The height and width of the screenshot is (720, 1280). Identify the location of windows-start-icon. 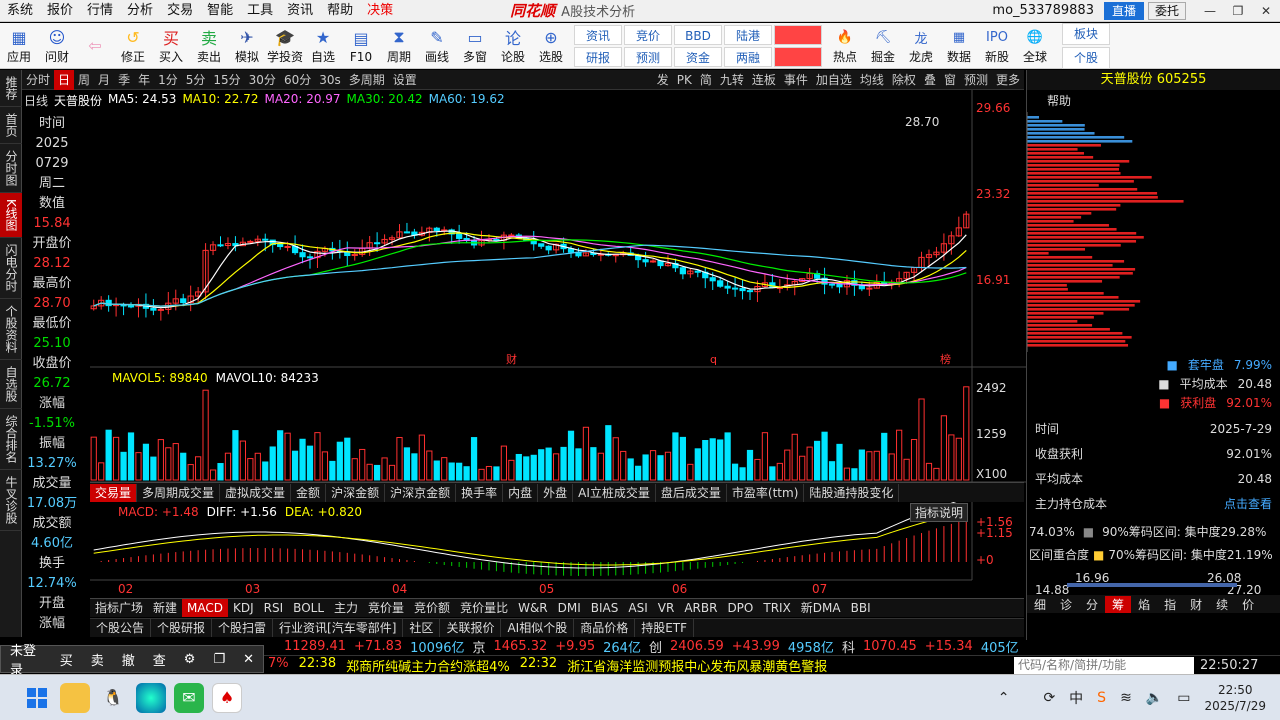
(37, 698).